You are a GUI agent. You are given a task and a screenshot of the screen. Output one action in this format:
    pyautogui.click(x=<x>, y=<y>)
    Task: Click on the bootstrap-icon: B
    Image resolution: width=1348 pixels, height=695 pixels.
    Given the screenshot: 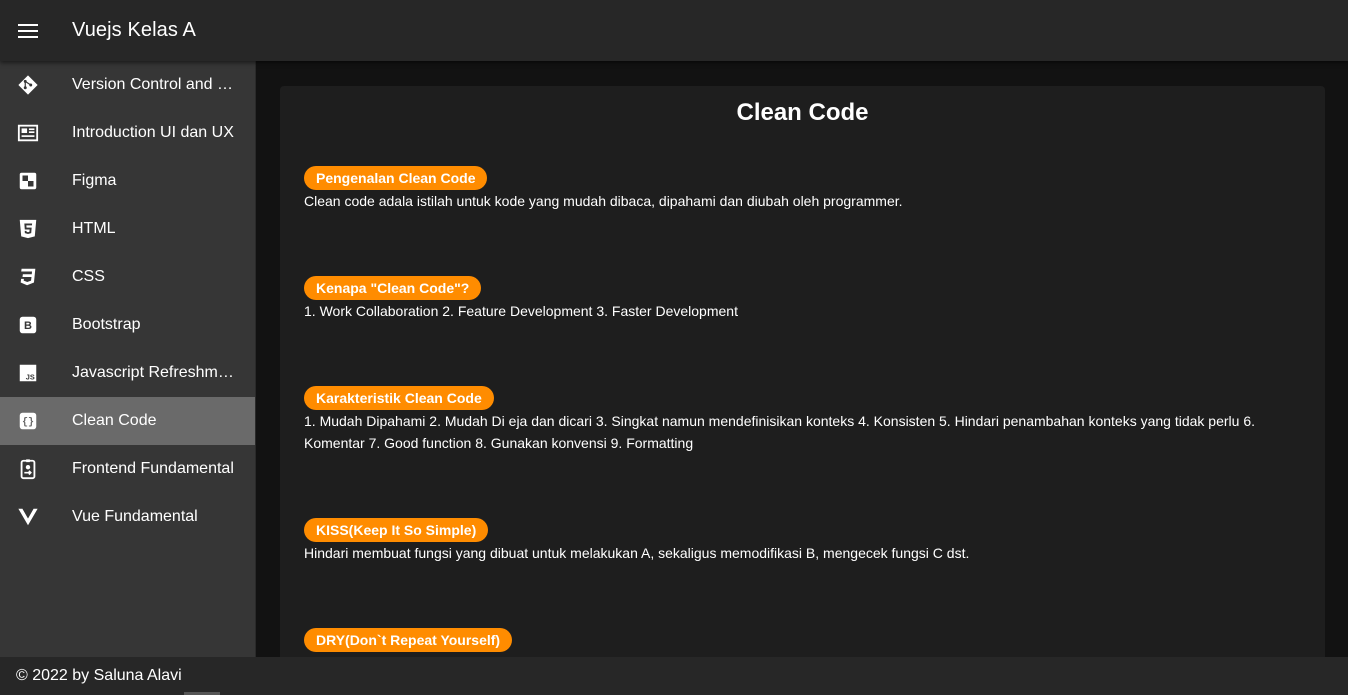 What is the action you would take?
    pyautogui.click(x=28, y=325)
    